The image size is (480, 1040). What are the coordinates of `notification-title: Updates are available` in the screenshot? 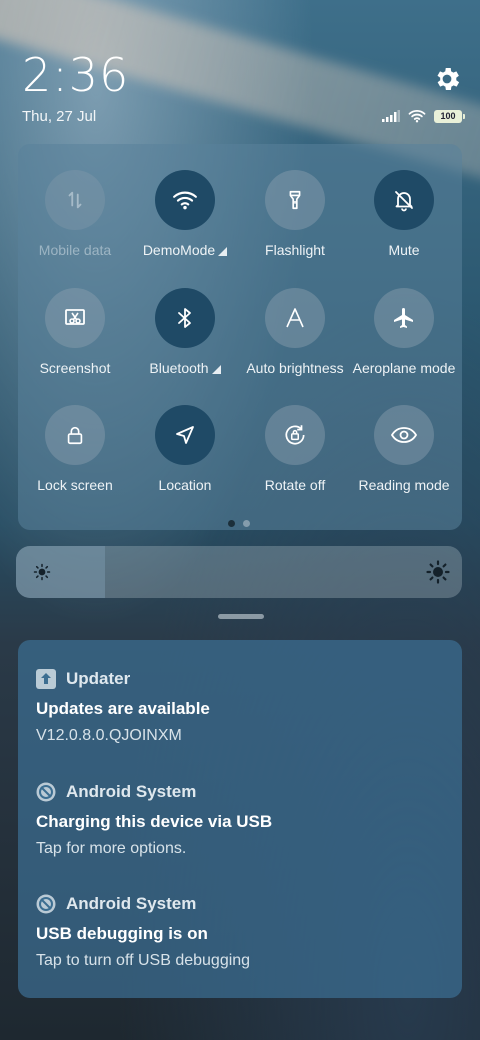 It's located at (123, 708).